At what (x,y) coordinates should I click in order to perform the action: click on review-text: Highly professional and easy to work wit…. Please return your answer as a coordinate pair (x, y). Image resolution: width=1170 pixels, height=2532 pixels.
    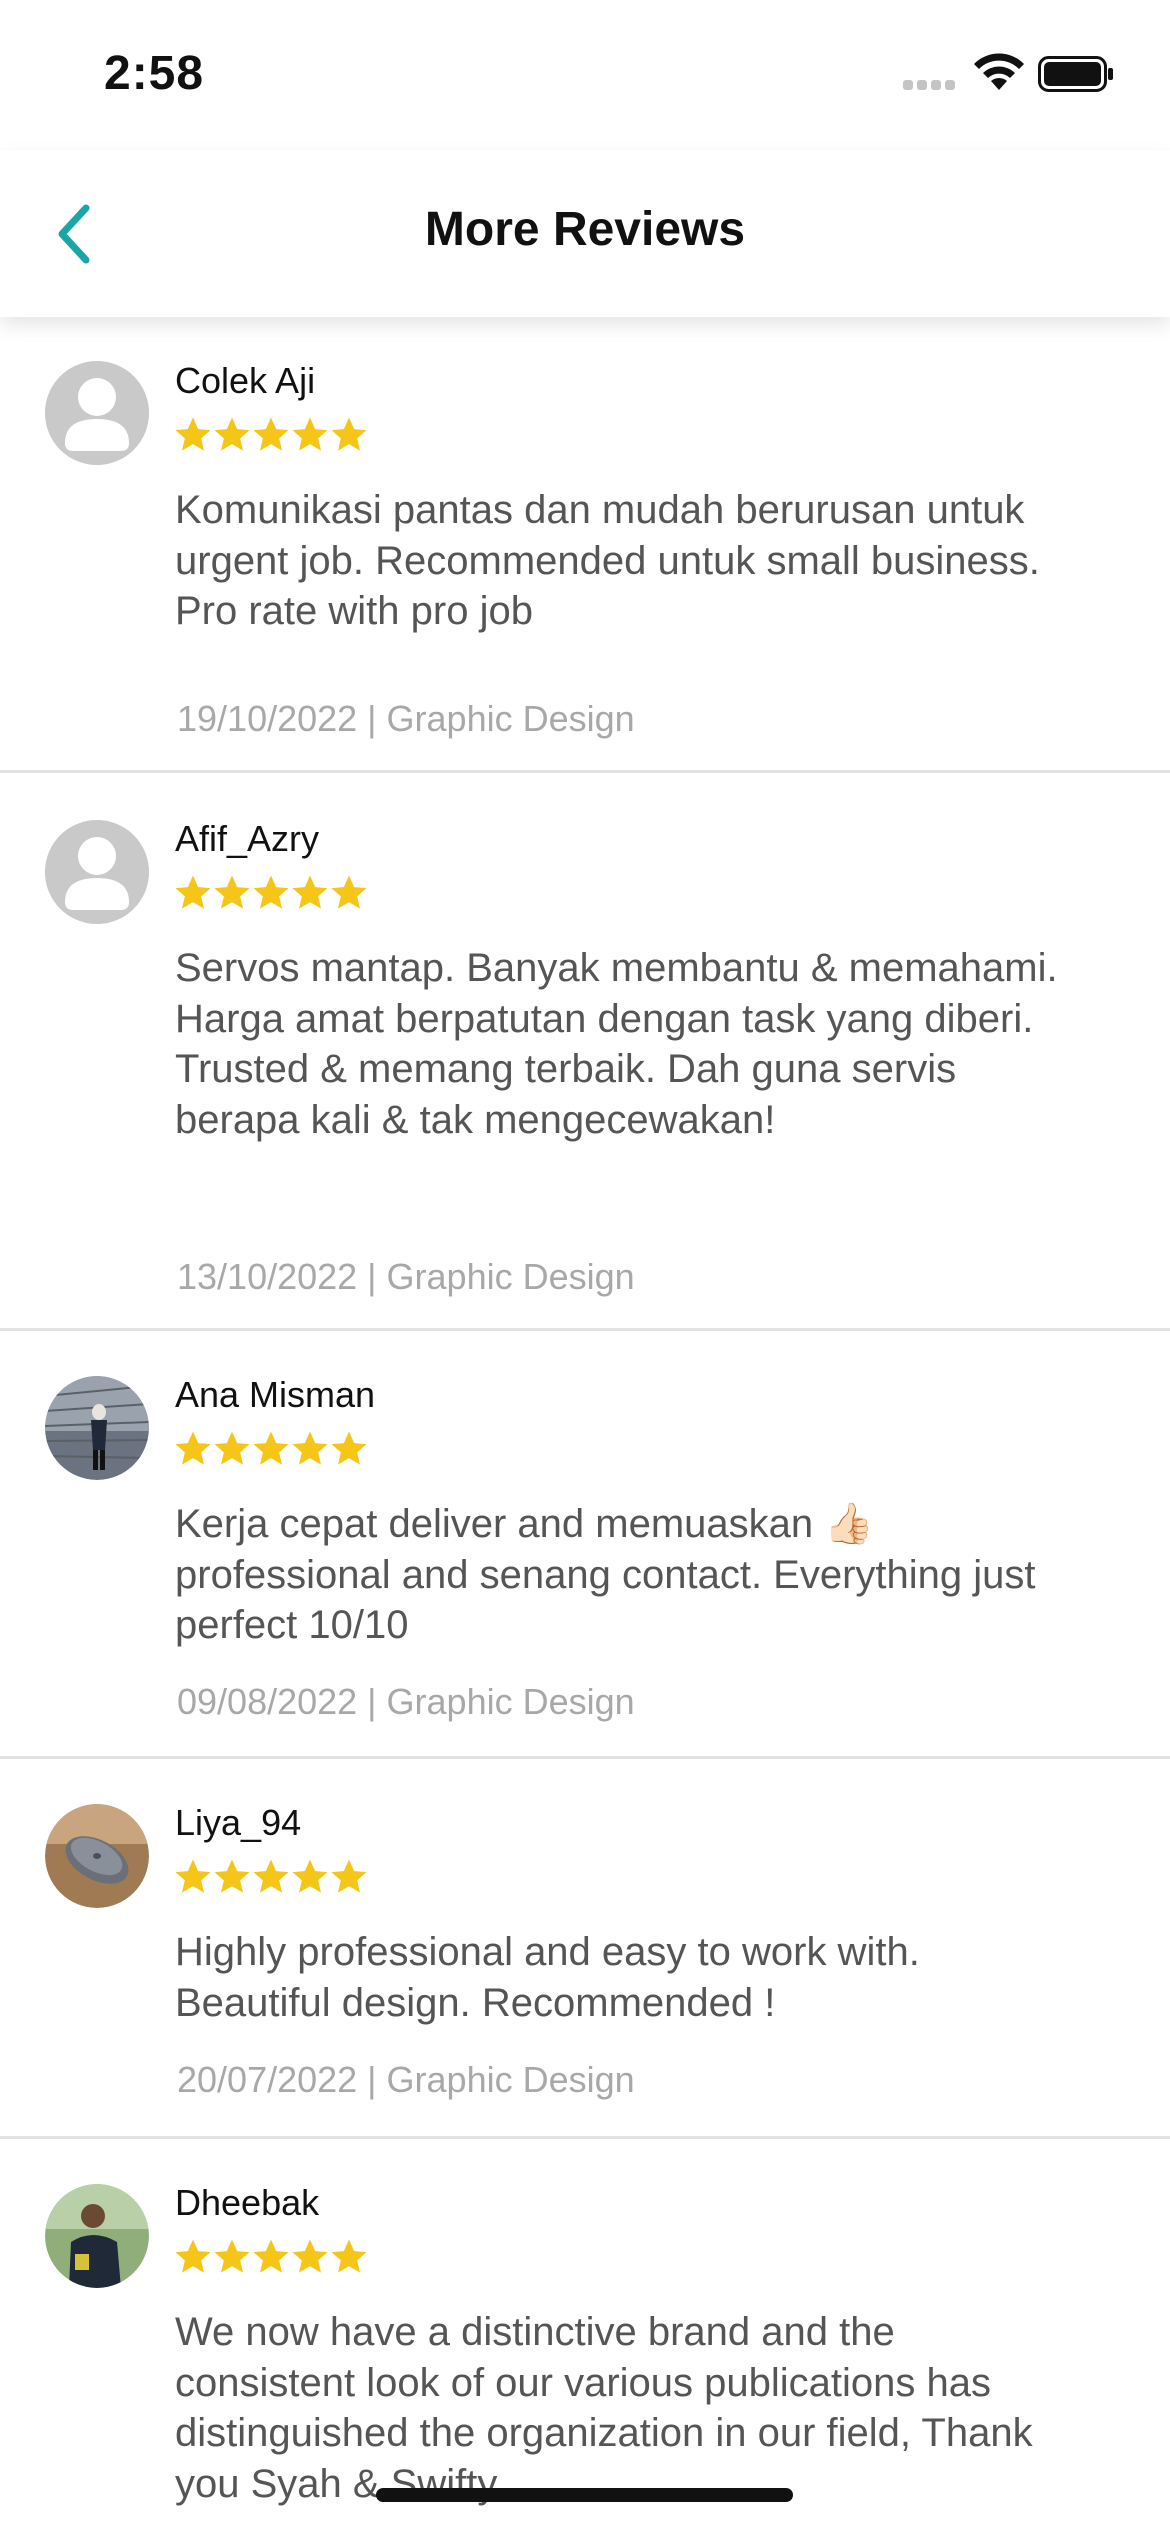
    Looking at the image, I should click on (547, 1977).